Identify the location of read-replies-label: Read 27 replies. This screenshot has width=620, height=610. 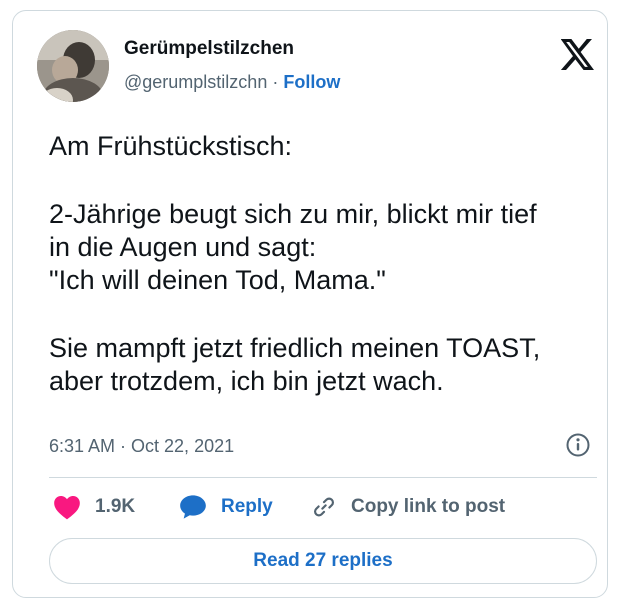
(323, 560).